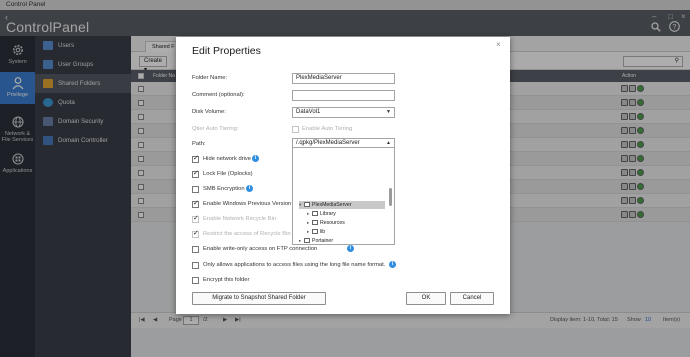 The width and height of the screenshot is (690, 357). Describe the element at coordinates (343, 112) in the screenshot. I see `disk-volume-select: DataVol1 ▼` at that location.